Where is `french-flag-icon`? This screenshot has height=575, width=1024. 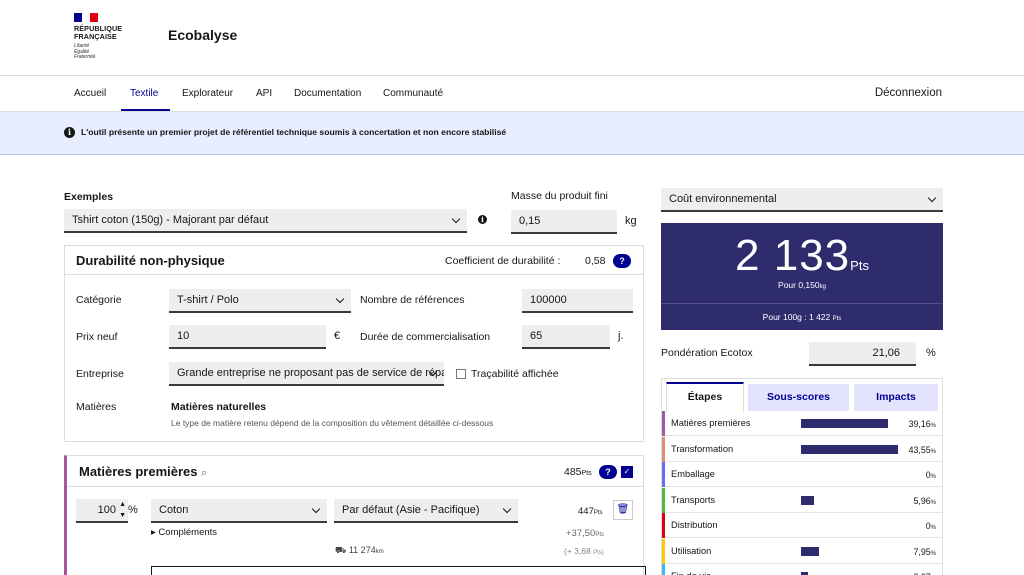 french-flag-icon is located at coordinates (86, 17).